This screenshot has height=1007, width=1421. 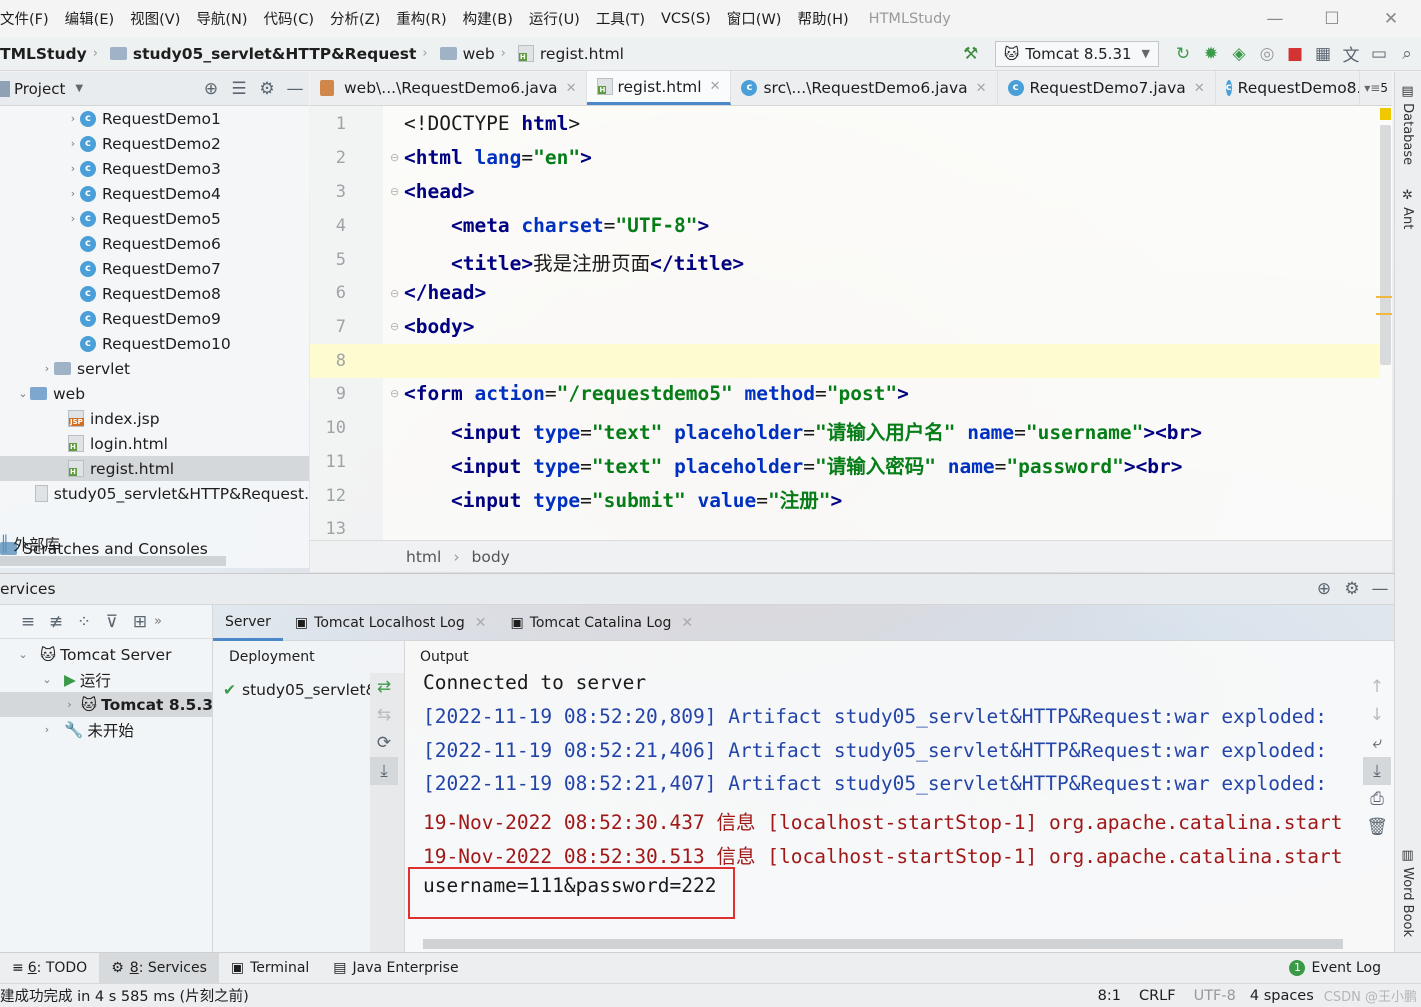 I want to click on tab-catalina-log: ▣ Tomcat Catalina Log ✕, so click(x=601, y=623).